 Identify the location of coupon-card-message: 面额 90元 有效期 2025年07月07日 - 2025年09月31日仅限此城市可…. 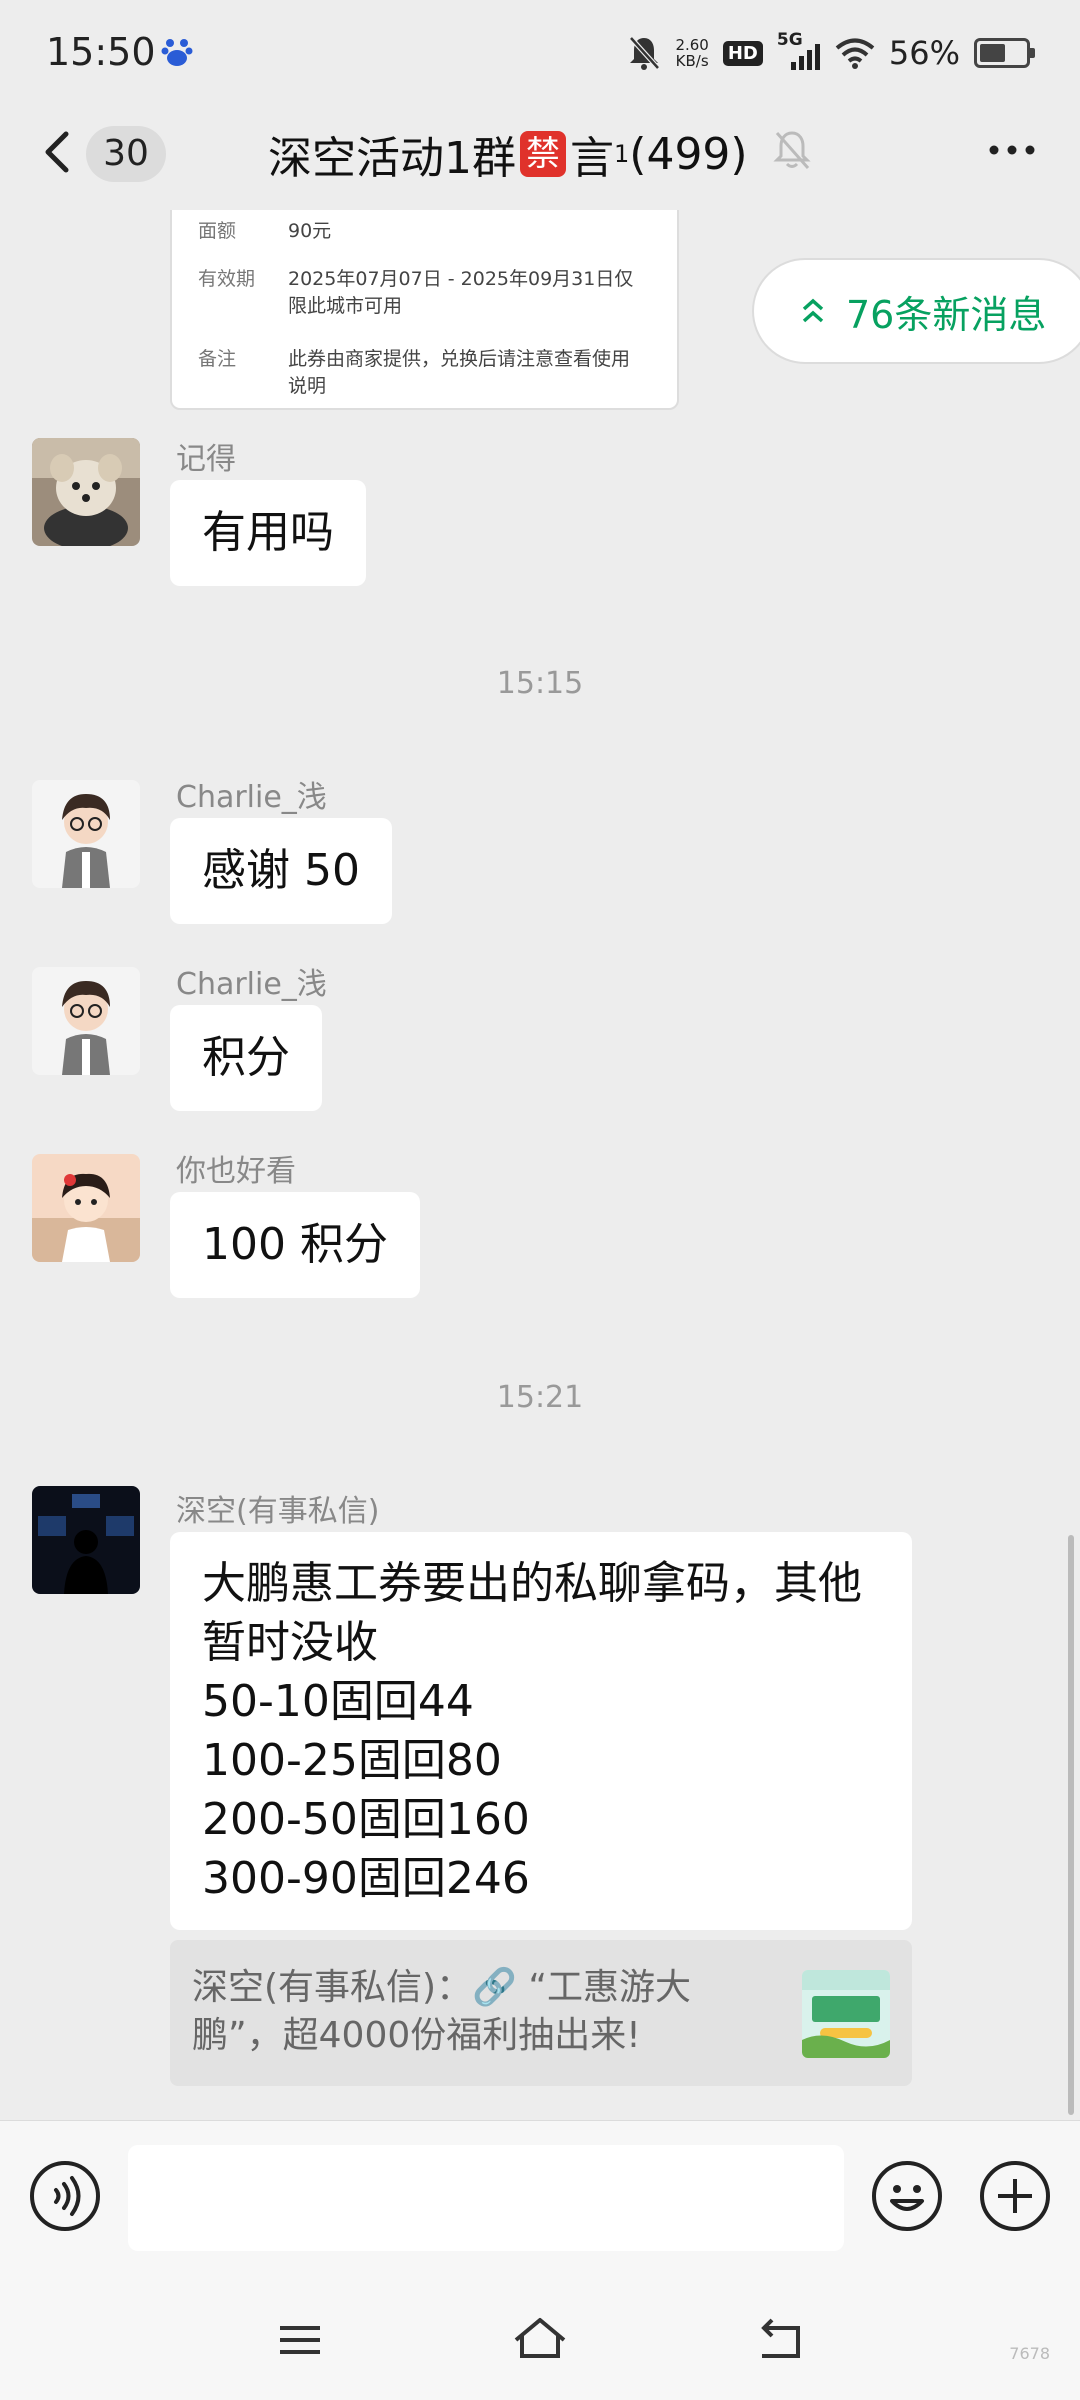
(424, 310).